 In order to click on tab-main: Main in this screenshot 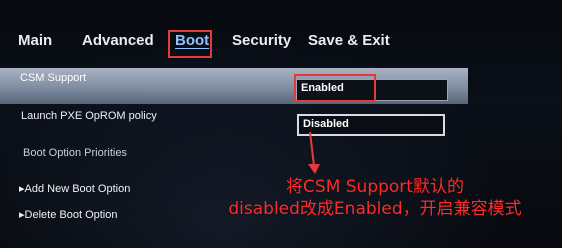, I will do `click(35, 40)`.